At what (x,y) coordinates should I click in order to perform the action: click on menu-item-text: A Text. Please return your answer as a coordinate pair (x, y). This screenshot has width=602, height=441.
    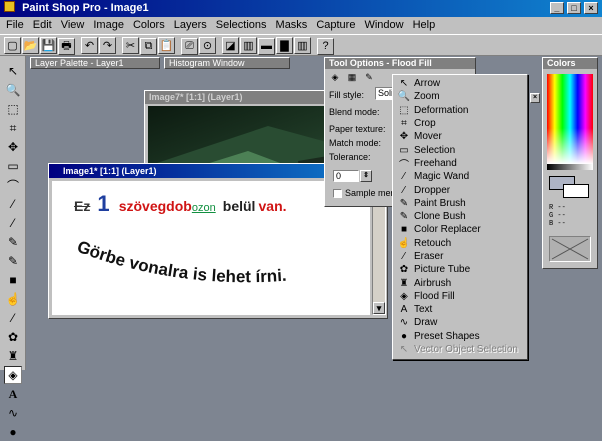
    Looking at the image, I should click on (460, 309).